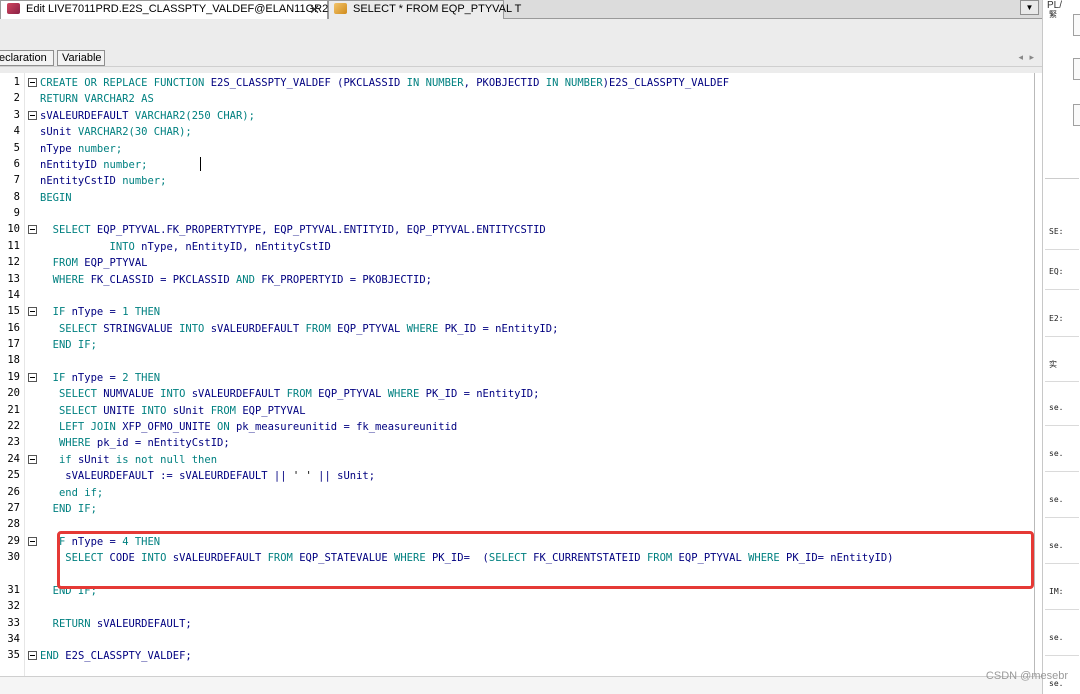  Describe the element at coordinates (1027, 57) in the screenshot. I see `tab-scroll-arrows: ◂ ▸` at that location.